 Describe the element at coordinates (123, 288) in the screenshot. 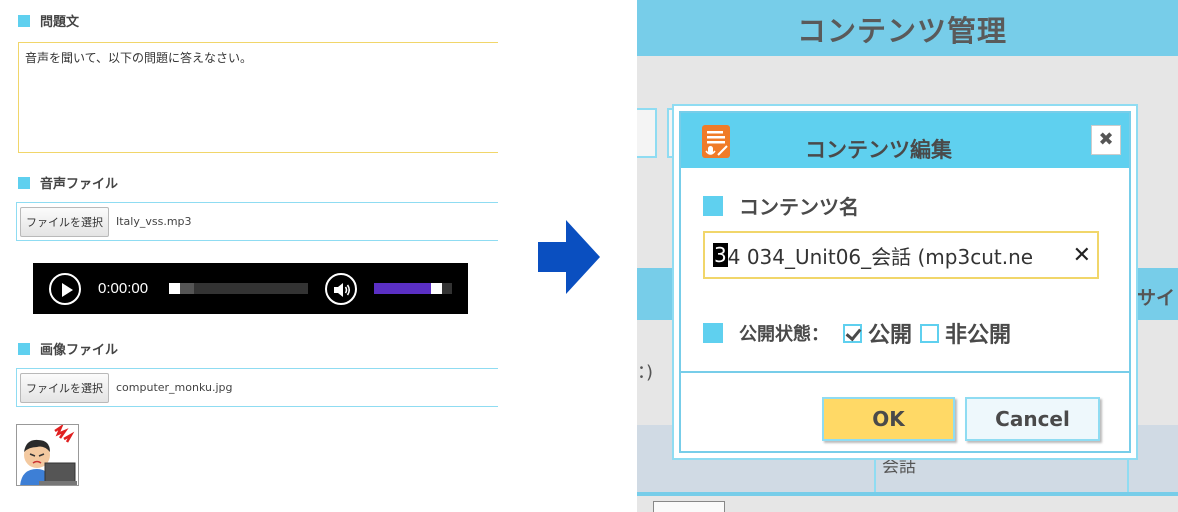

I see `current-time: 0:00:00` at that location.